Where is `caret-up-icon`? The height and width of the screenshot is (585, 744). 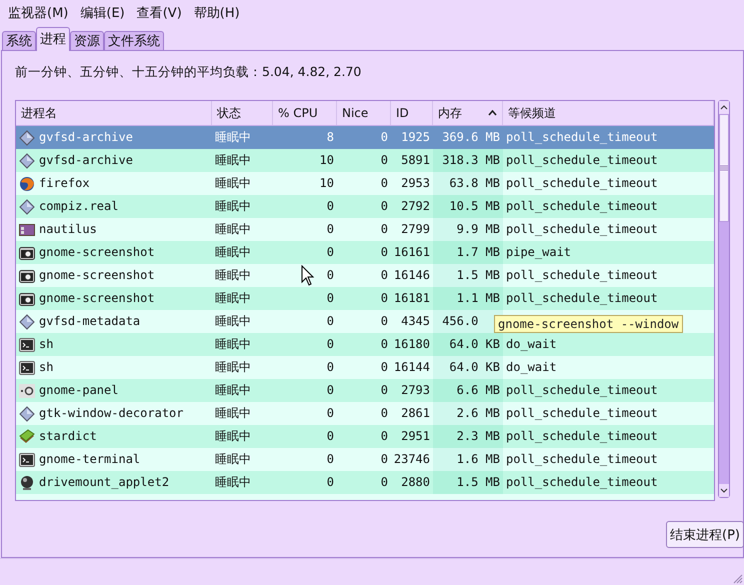
caret-up-icon is located at coordinates (724, 107).